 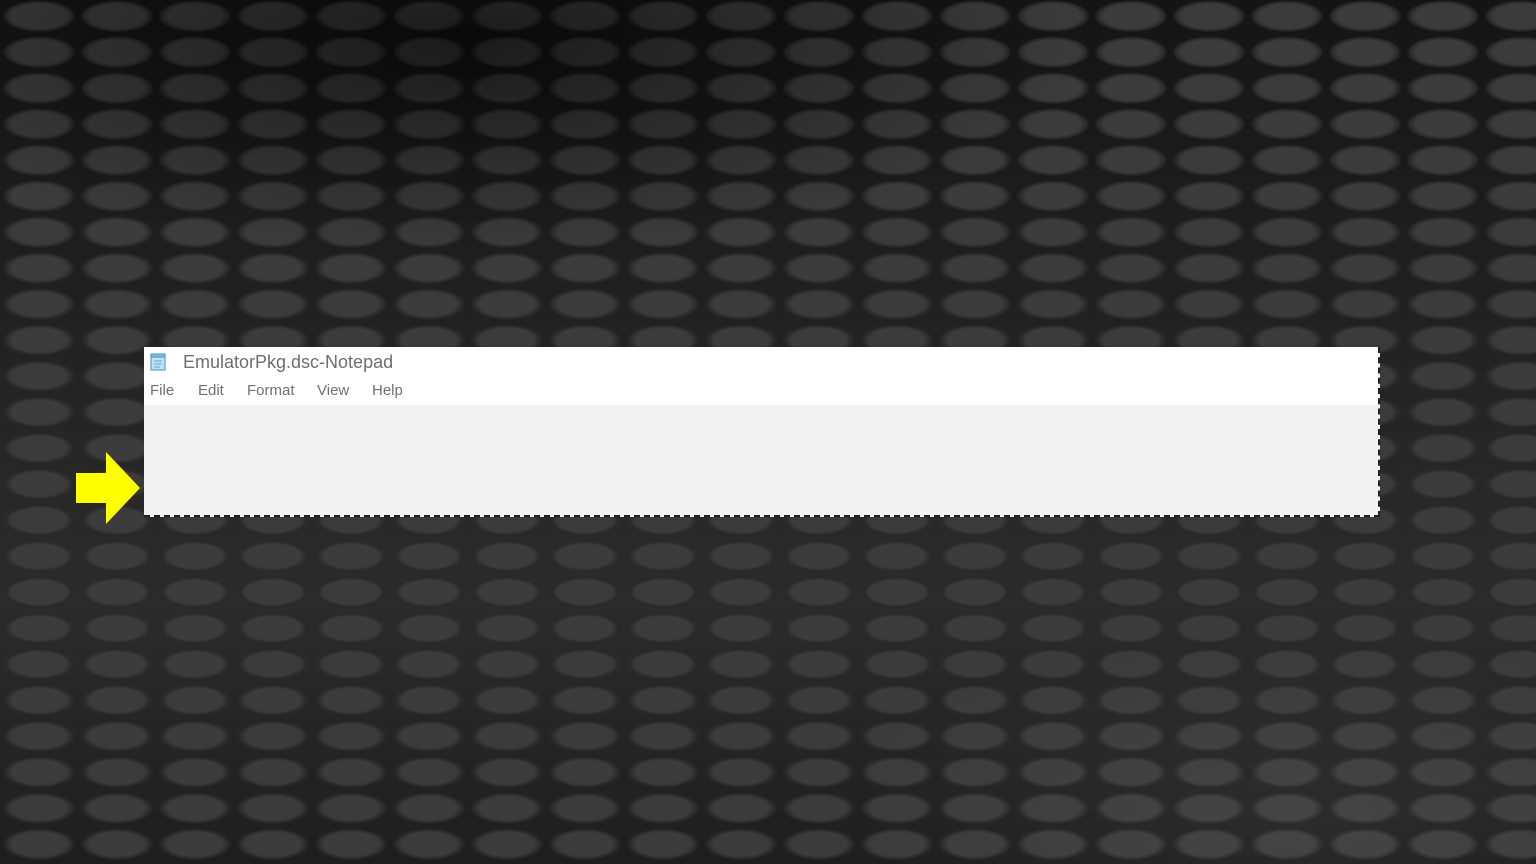 What do you see at coordinates (761, 363) in the screenshot?
I see `title-bar: EmulatorPkg.dsc-Notepad` at bounding box center [761, 363].